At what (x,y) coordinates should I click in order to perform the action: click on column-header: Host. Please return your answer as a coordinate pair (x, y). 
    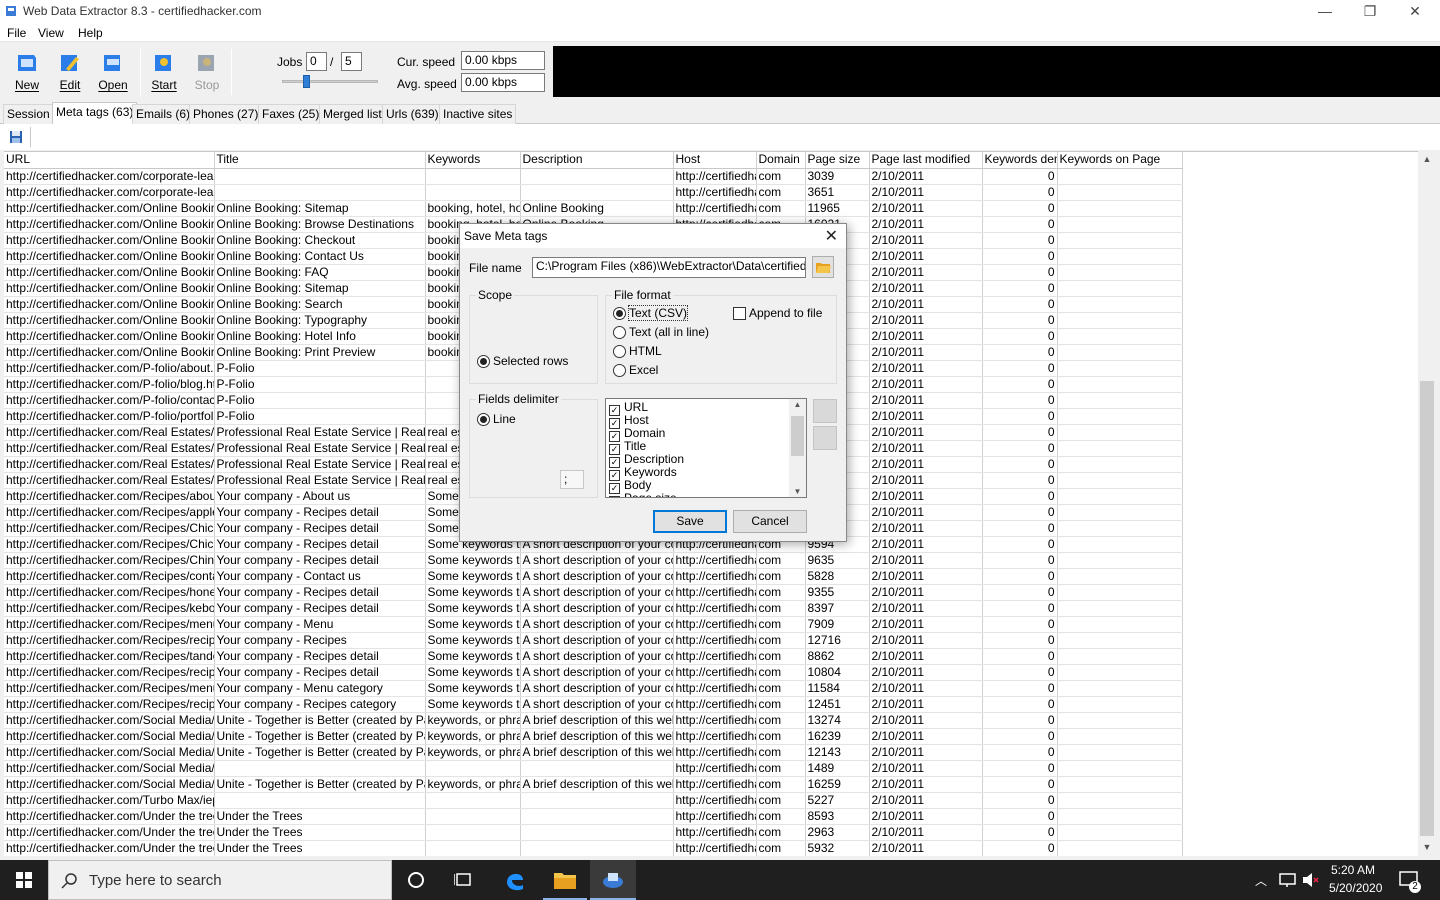
    Looking at the image, I should click on (715, 160).